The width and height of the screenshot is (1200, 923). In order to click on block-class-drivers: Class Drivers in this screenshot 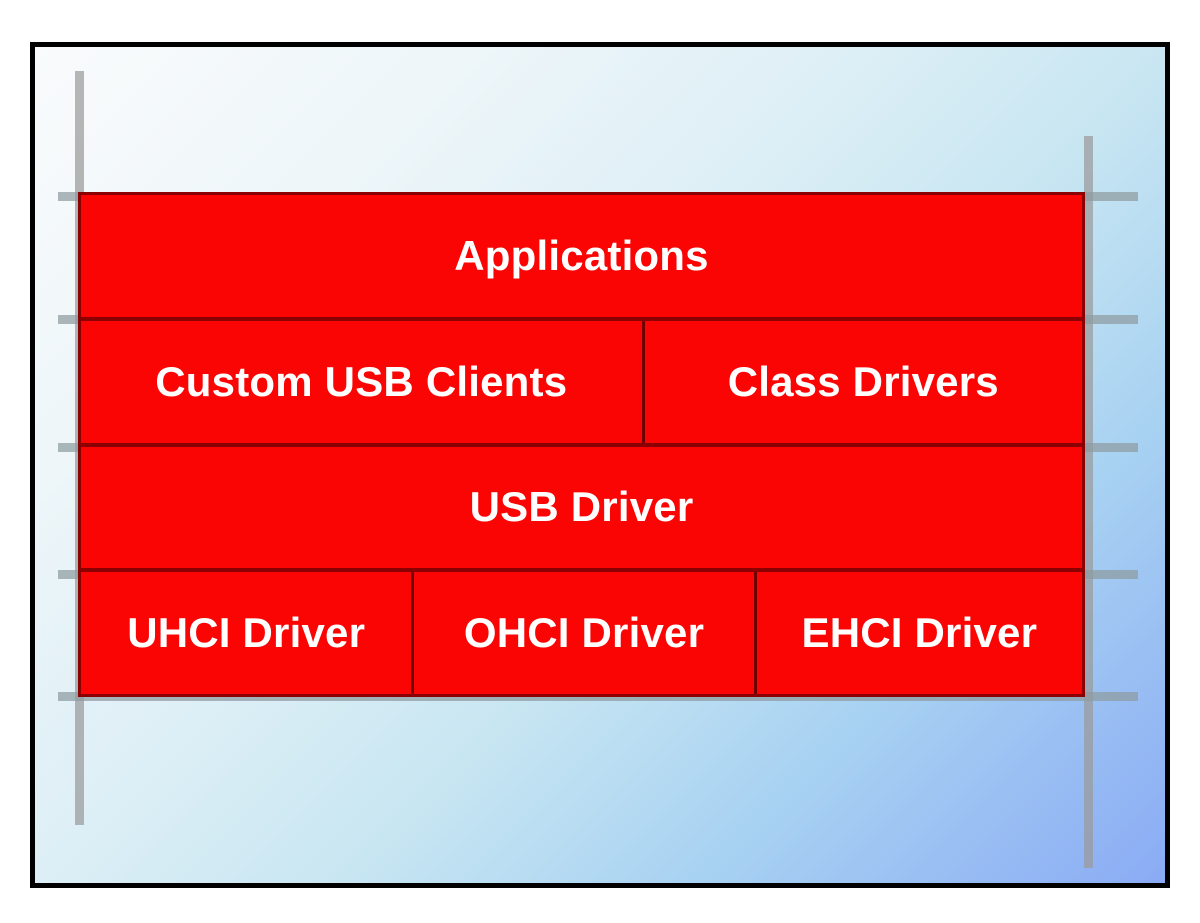, I will do `click(863, 381)`.